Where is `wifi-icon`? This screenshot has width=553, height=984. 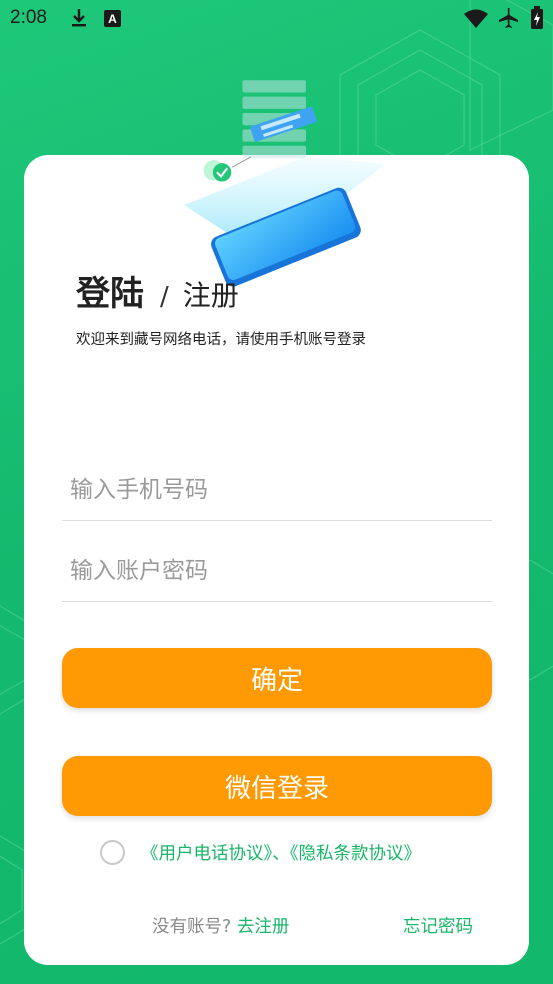 wifi-icon is located at coordinates (476, 18).